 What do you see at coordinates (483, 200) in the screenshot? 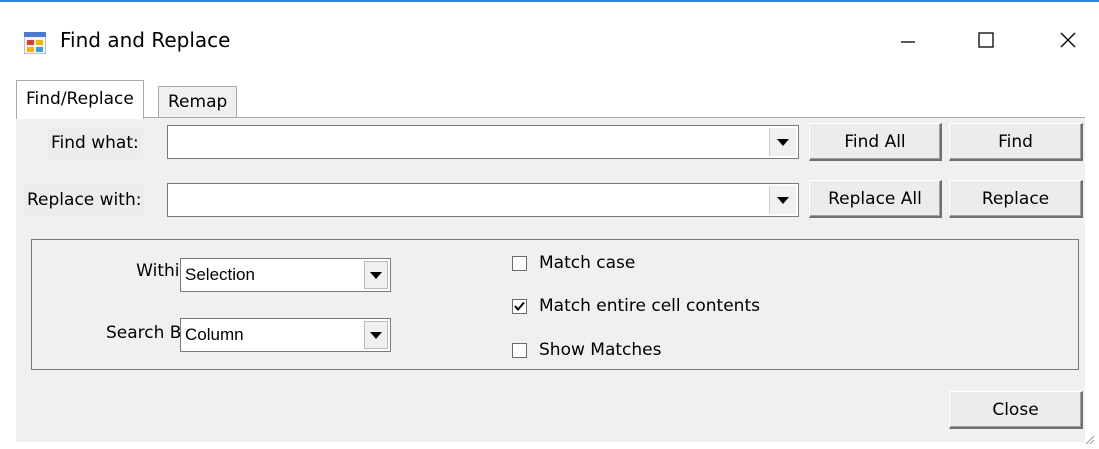
I see `replace-with-combobox` at bounding box center [483, 200].